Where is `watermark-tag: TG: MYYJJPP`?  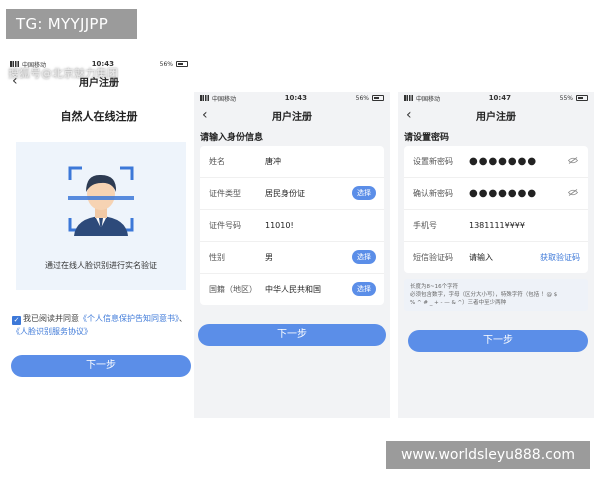
watermark-tag: TG: MYYJJPP is located at coordinates (71, 24).